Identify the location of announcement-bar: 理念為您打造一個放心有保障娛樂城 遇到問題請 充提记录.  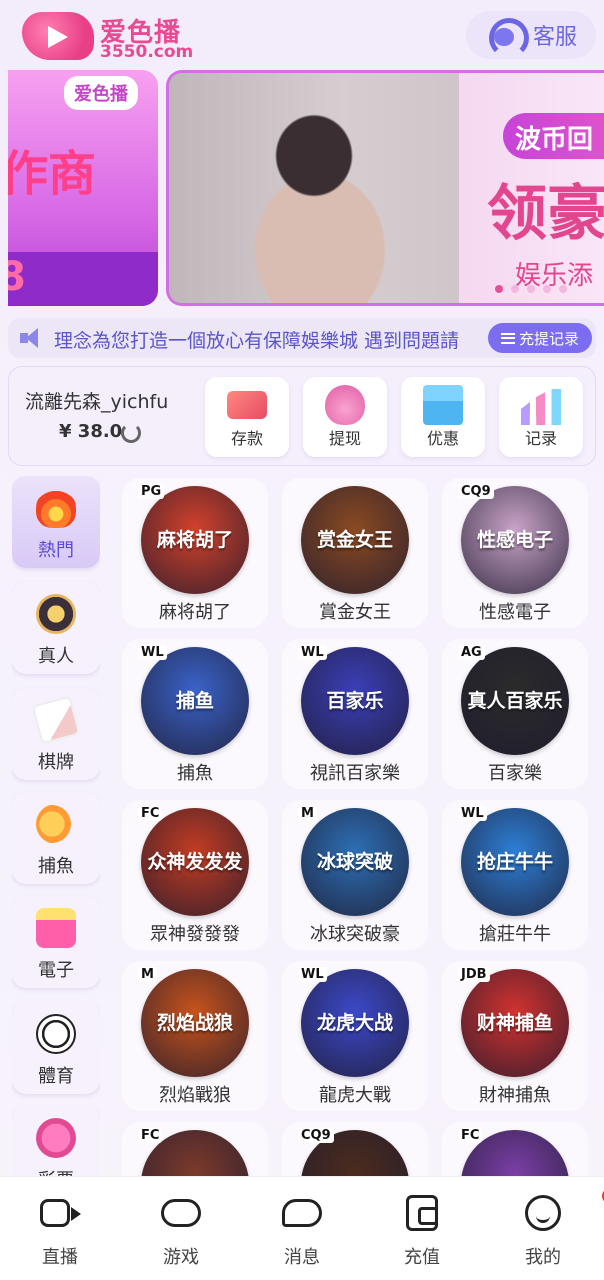
(302, 338).